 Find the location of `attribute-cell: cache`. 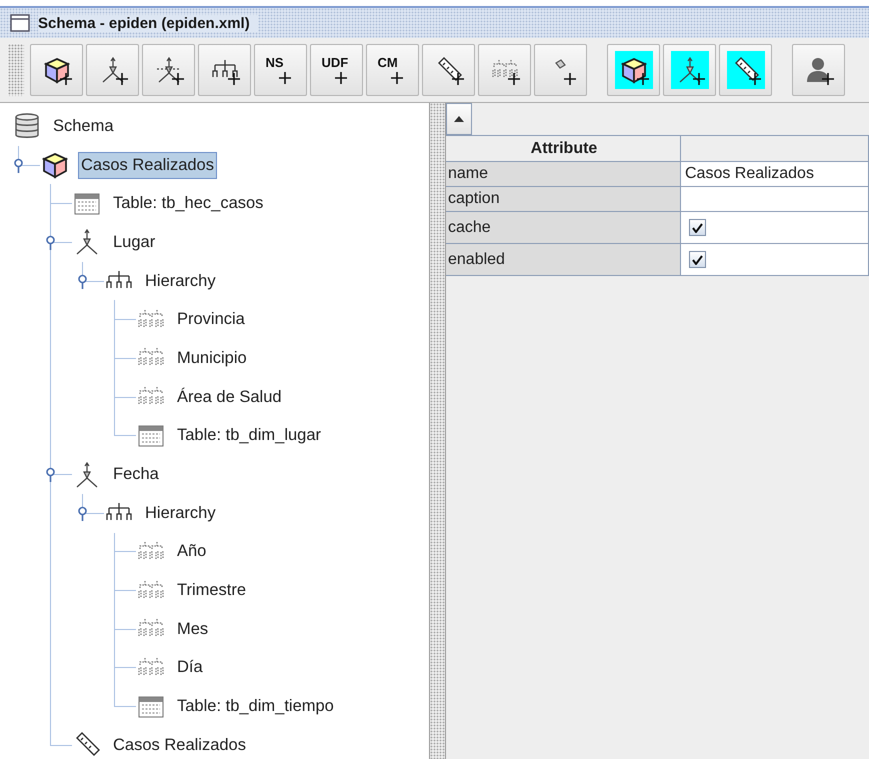

attribute-cell: cache is located at coordinates (563, 228).